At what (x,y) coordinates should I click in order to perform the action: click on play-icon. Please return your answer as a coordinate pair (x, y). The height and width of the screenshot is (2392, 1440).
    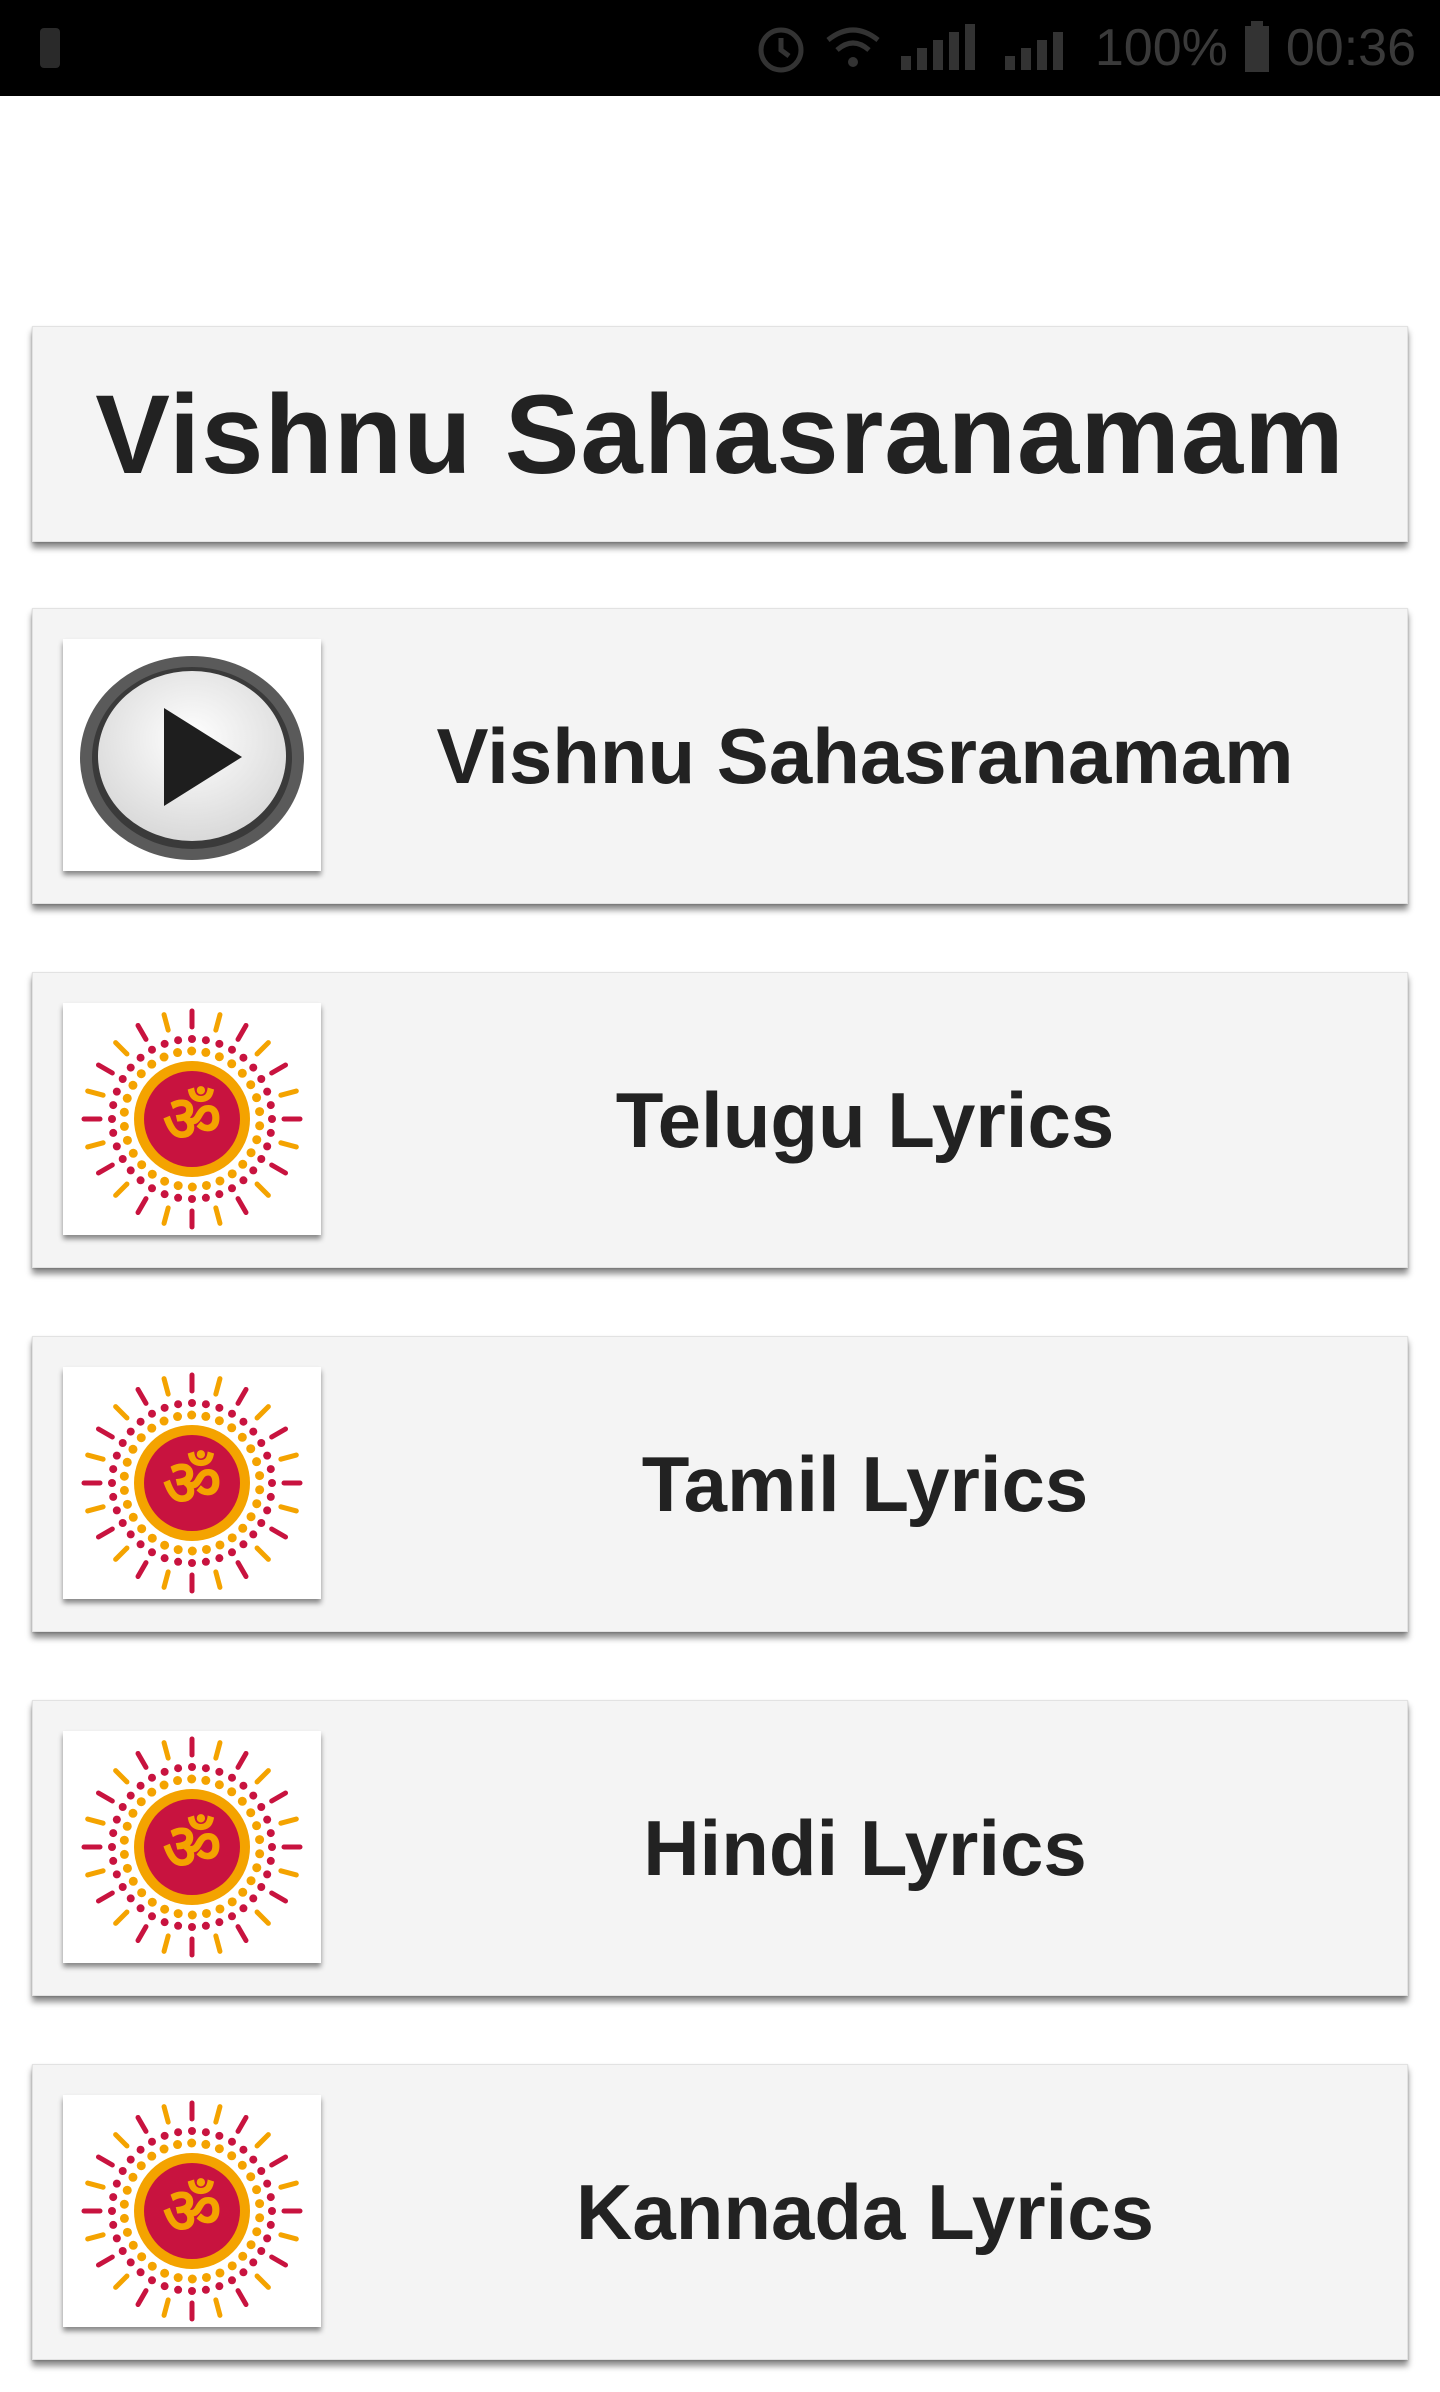
    Looking at the image, I should click on (192, 758).